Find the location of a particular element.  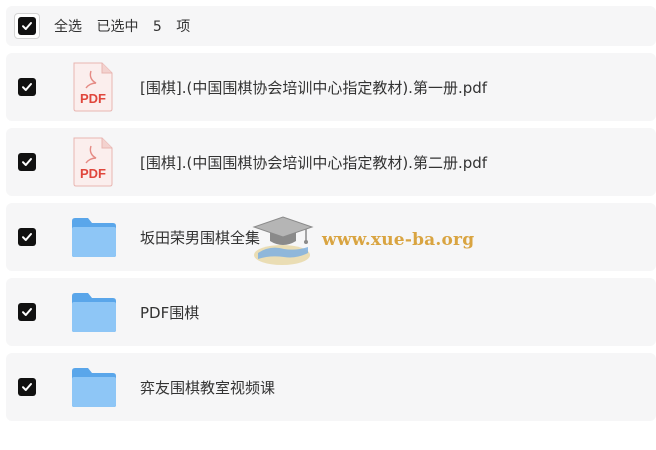

list-item: PDF [围棋].(中国围棋协会培训中心指定教材).第二册.pdf is located at coordinates (331, 162).